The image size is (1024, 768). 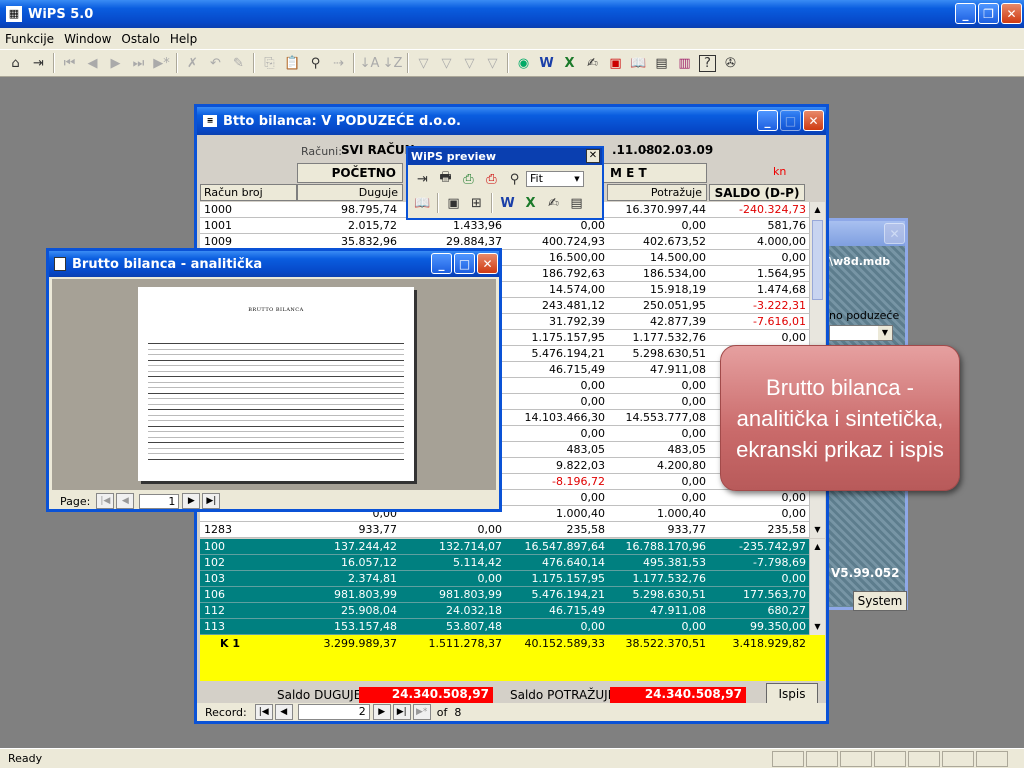 What do you see at coordinates (338, 63) in the screenshot?
I see `find-next-icon: ⇢` at bounding box center [338, 63].